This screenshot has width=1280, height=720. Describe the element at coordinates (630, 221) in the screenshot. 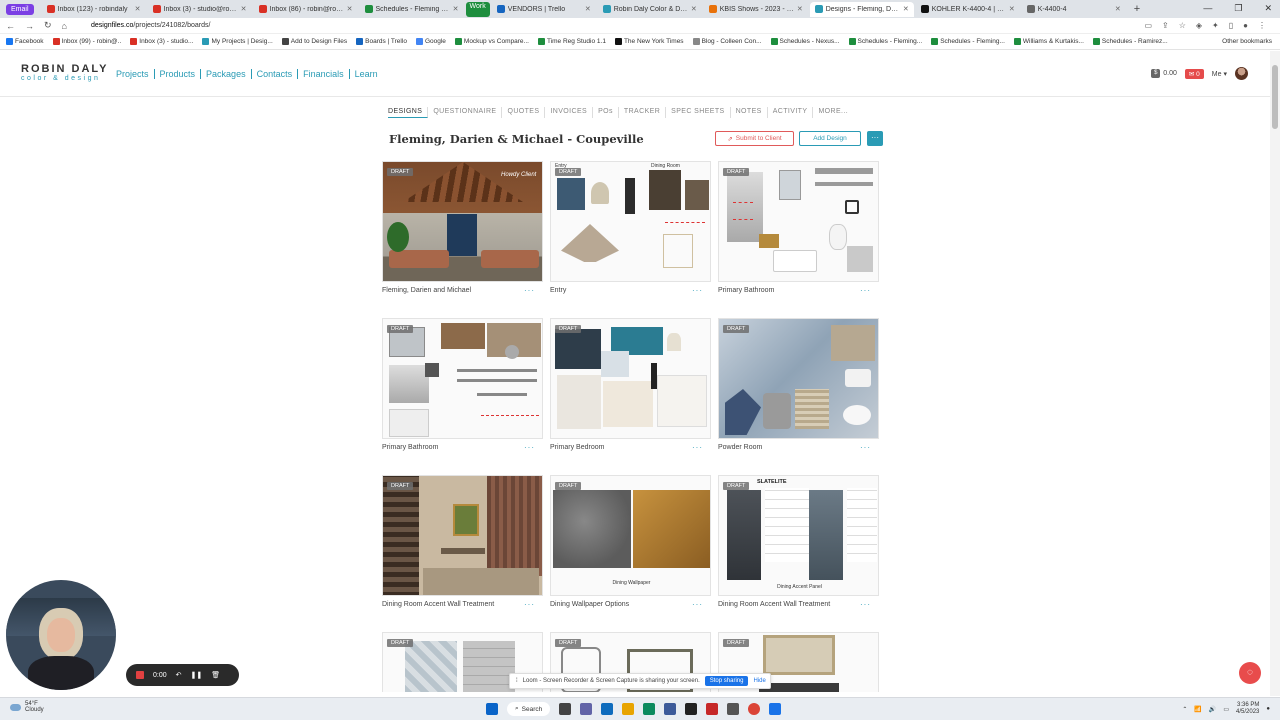

I see `board-thumbnail: DRAFT Entry Dining Room` at that location.